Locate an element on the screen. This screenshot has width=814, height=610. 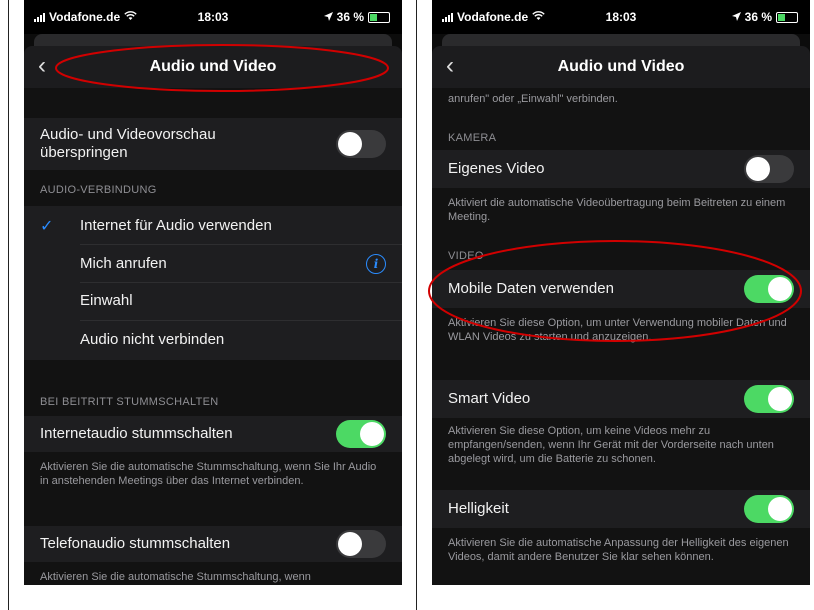
phone-audio-toggle is located at coordinates (361, 544).